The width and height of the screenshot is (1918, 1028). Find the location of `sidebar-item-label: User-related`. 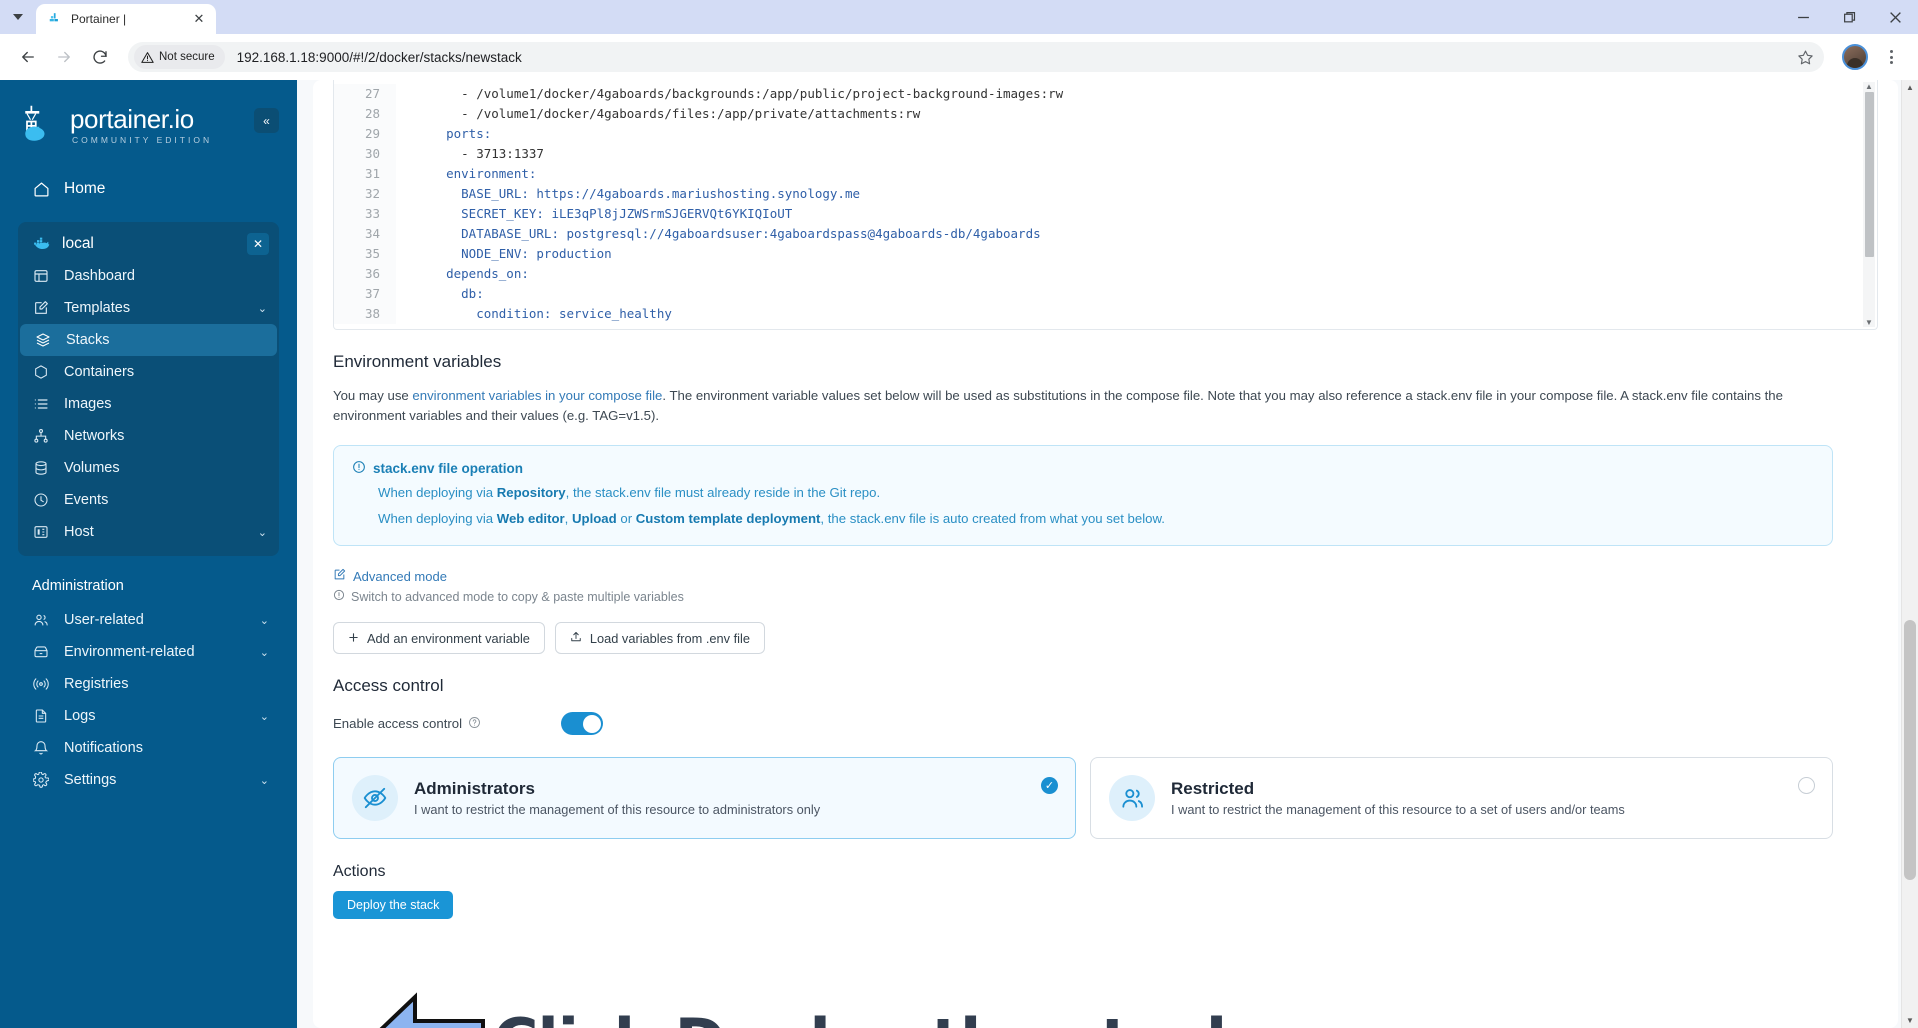

sidebar-item-label: User-related is located at coordinates (104, 620).